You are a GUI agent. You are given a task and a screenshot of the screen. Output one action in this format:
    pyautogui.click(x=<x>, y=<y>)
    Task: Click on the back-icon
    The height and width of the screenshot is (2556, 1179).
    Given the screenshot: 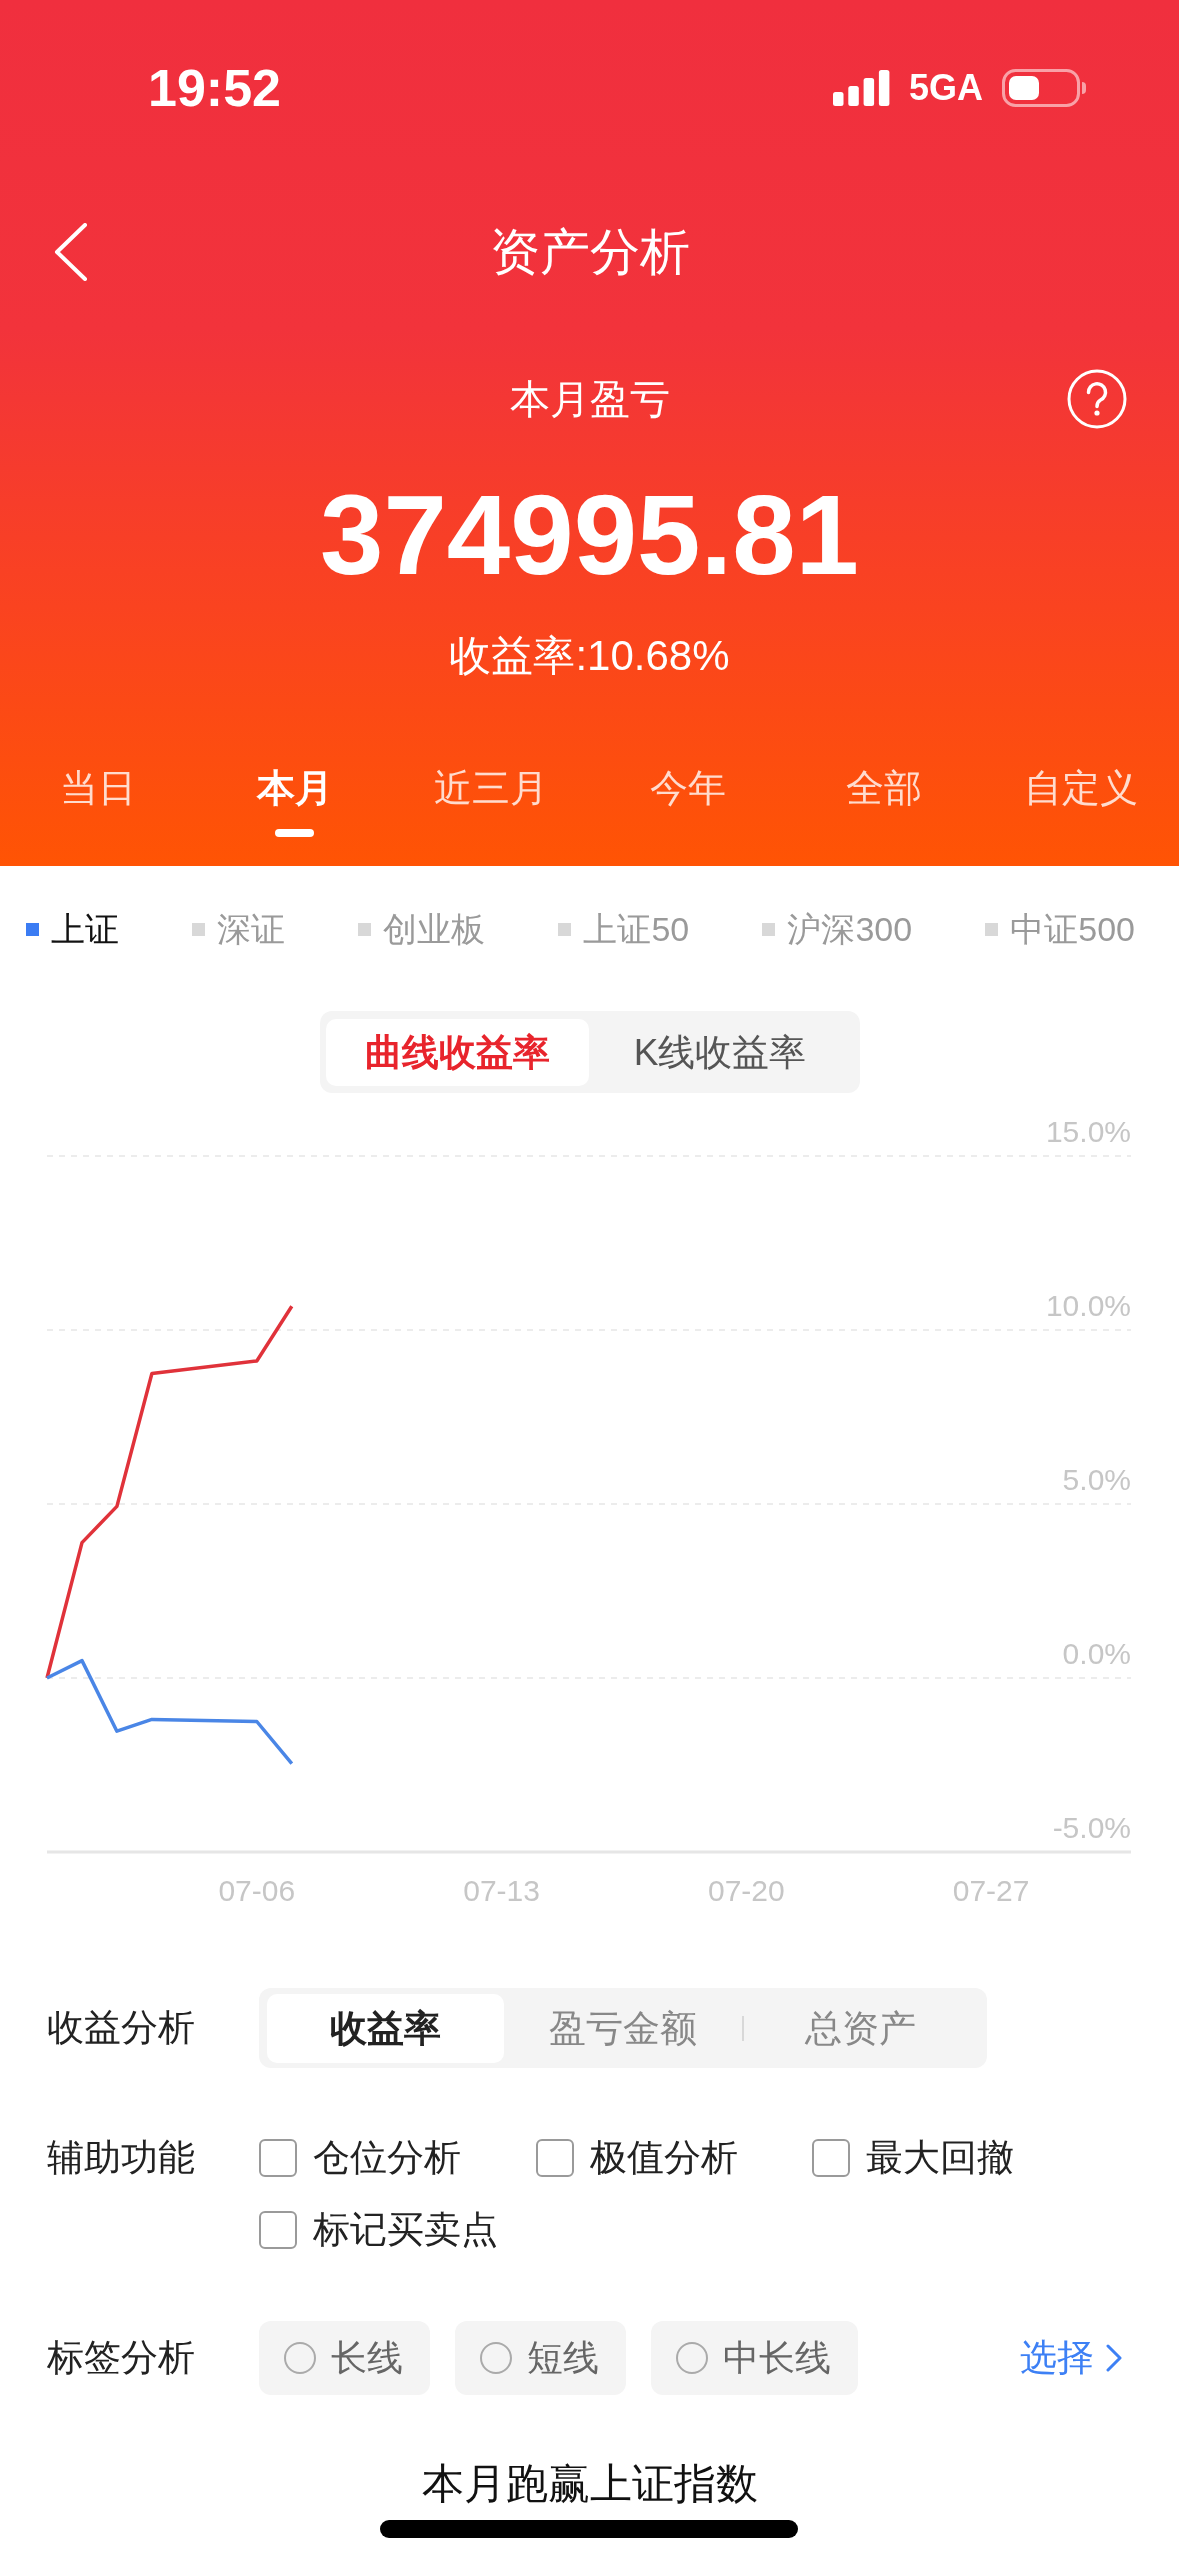 What is the action you would take?
    pyautogui.click(x=71, y=252)
    